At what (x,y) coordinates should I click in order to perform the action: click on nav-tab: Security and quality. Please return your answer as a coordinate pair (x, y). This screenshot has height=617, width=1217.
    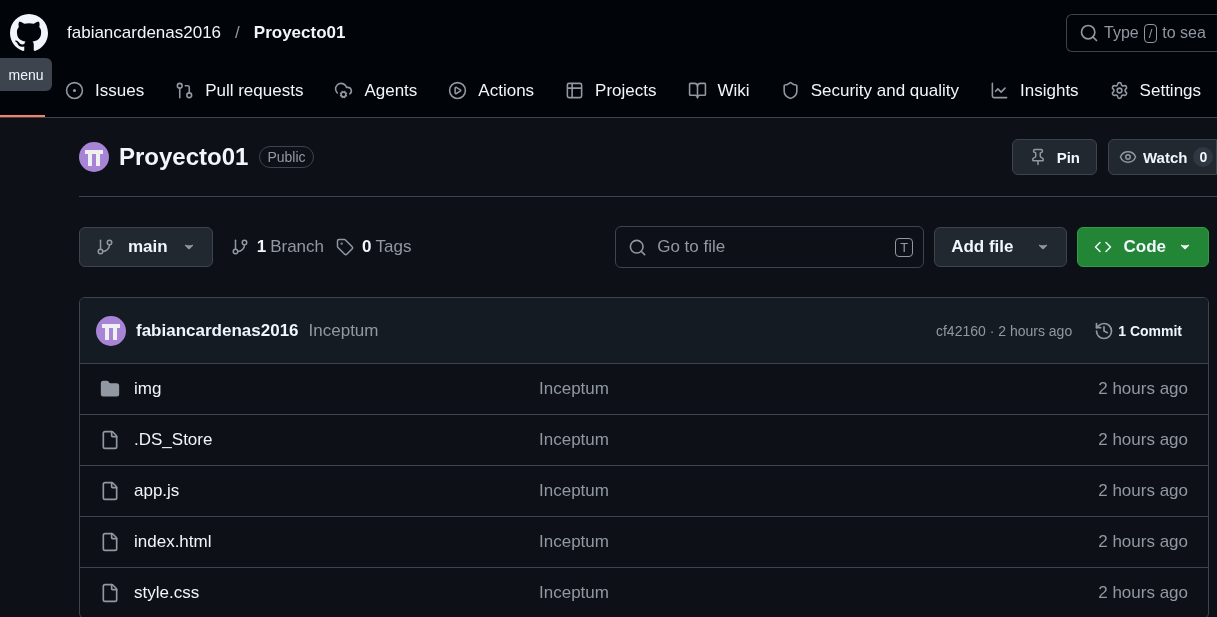
    Looking at the image, I should click on (869, 91).